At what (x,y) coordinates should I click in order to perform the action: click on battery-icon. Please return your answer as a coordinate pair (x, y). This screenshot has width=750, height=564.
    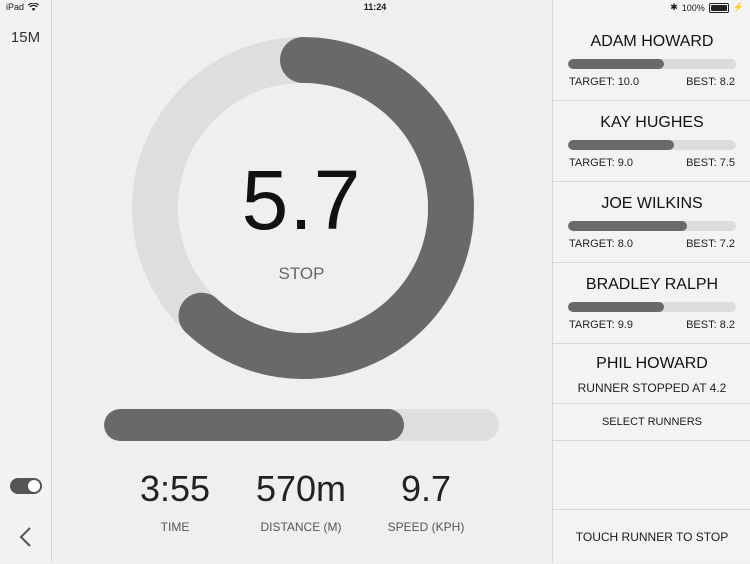
    Looking at the image, I should click on (718, 7).